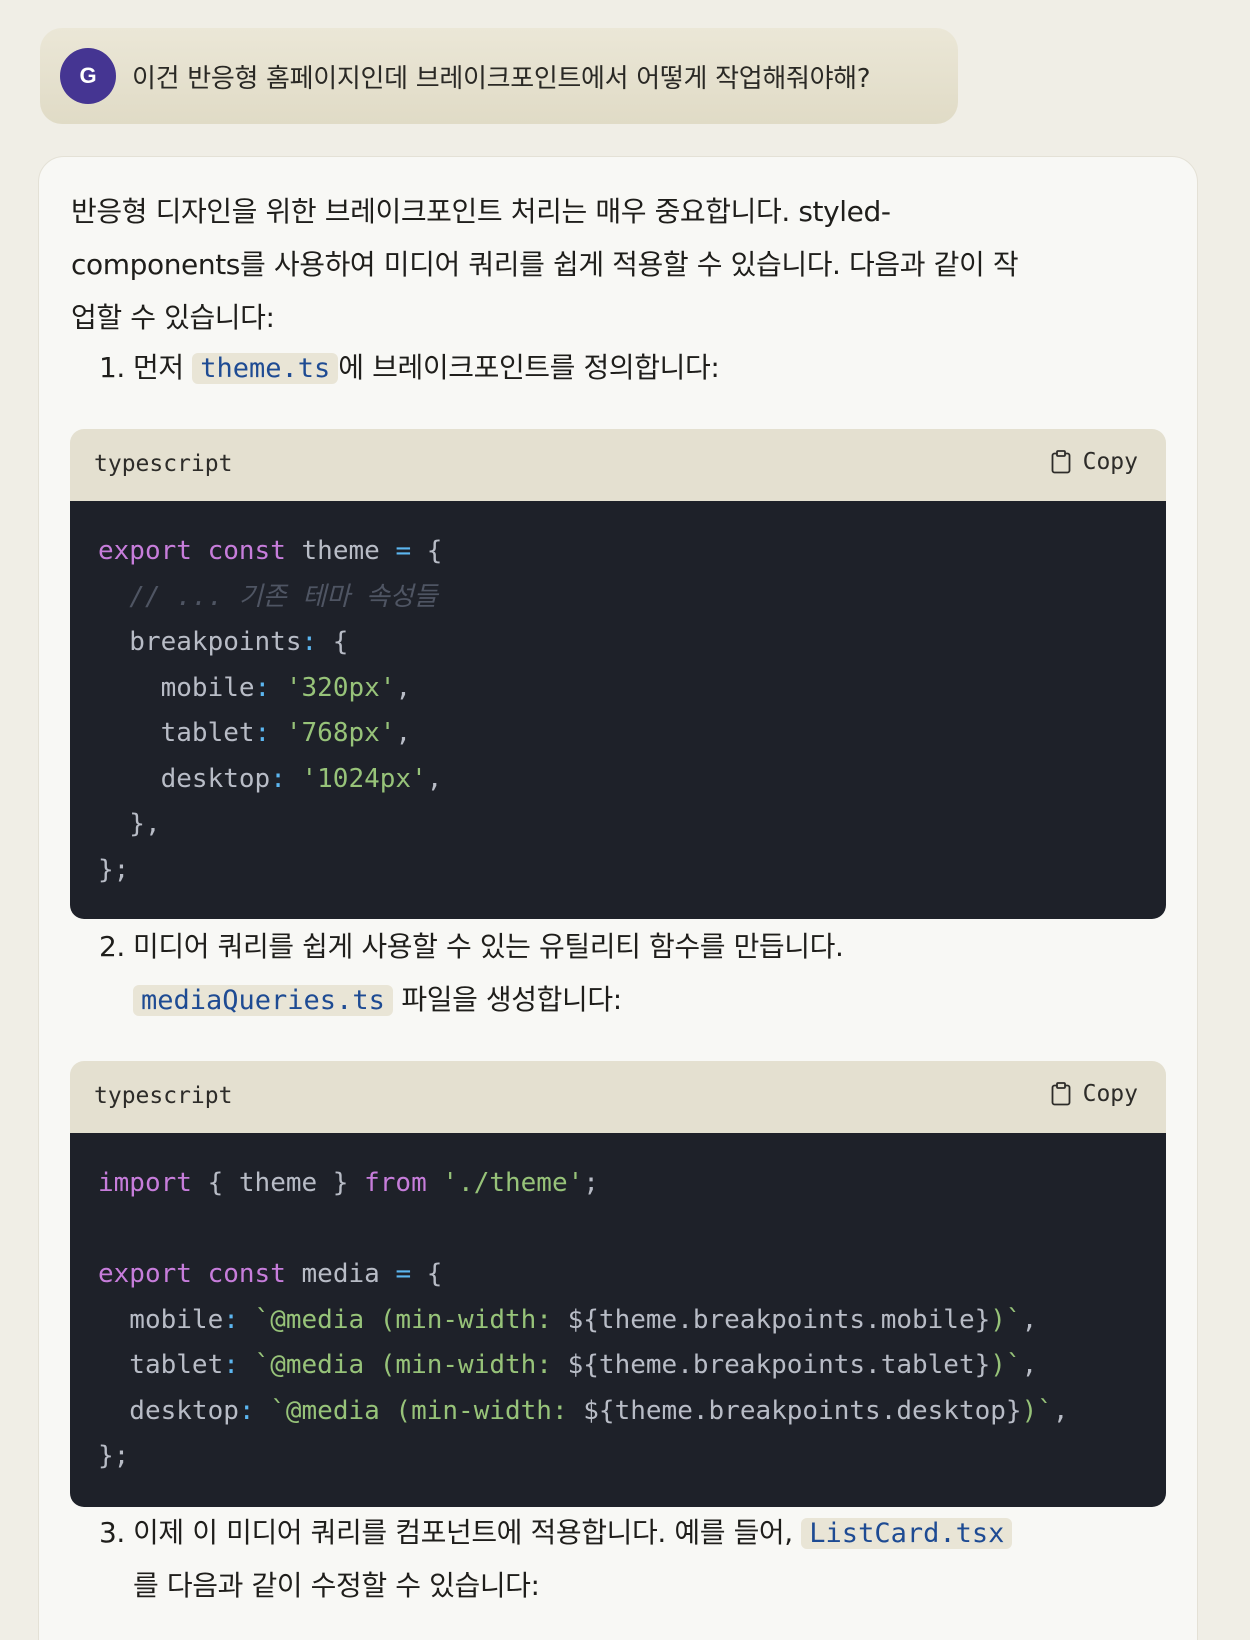 The image size is (1250, 1640). I want to click on user-avatar: G, so click(88, 76).